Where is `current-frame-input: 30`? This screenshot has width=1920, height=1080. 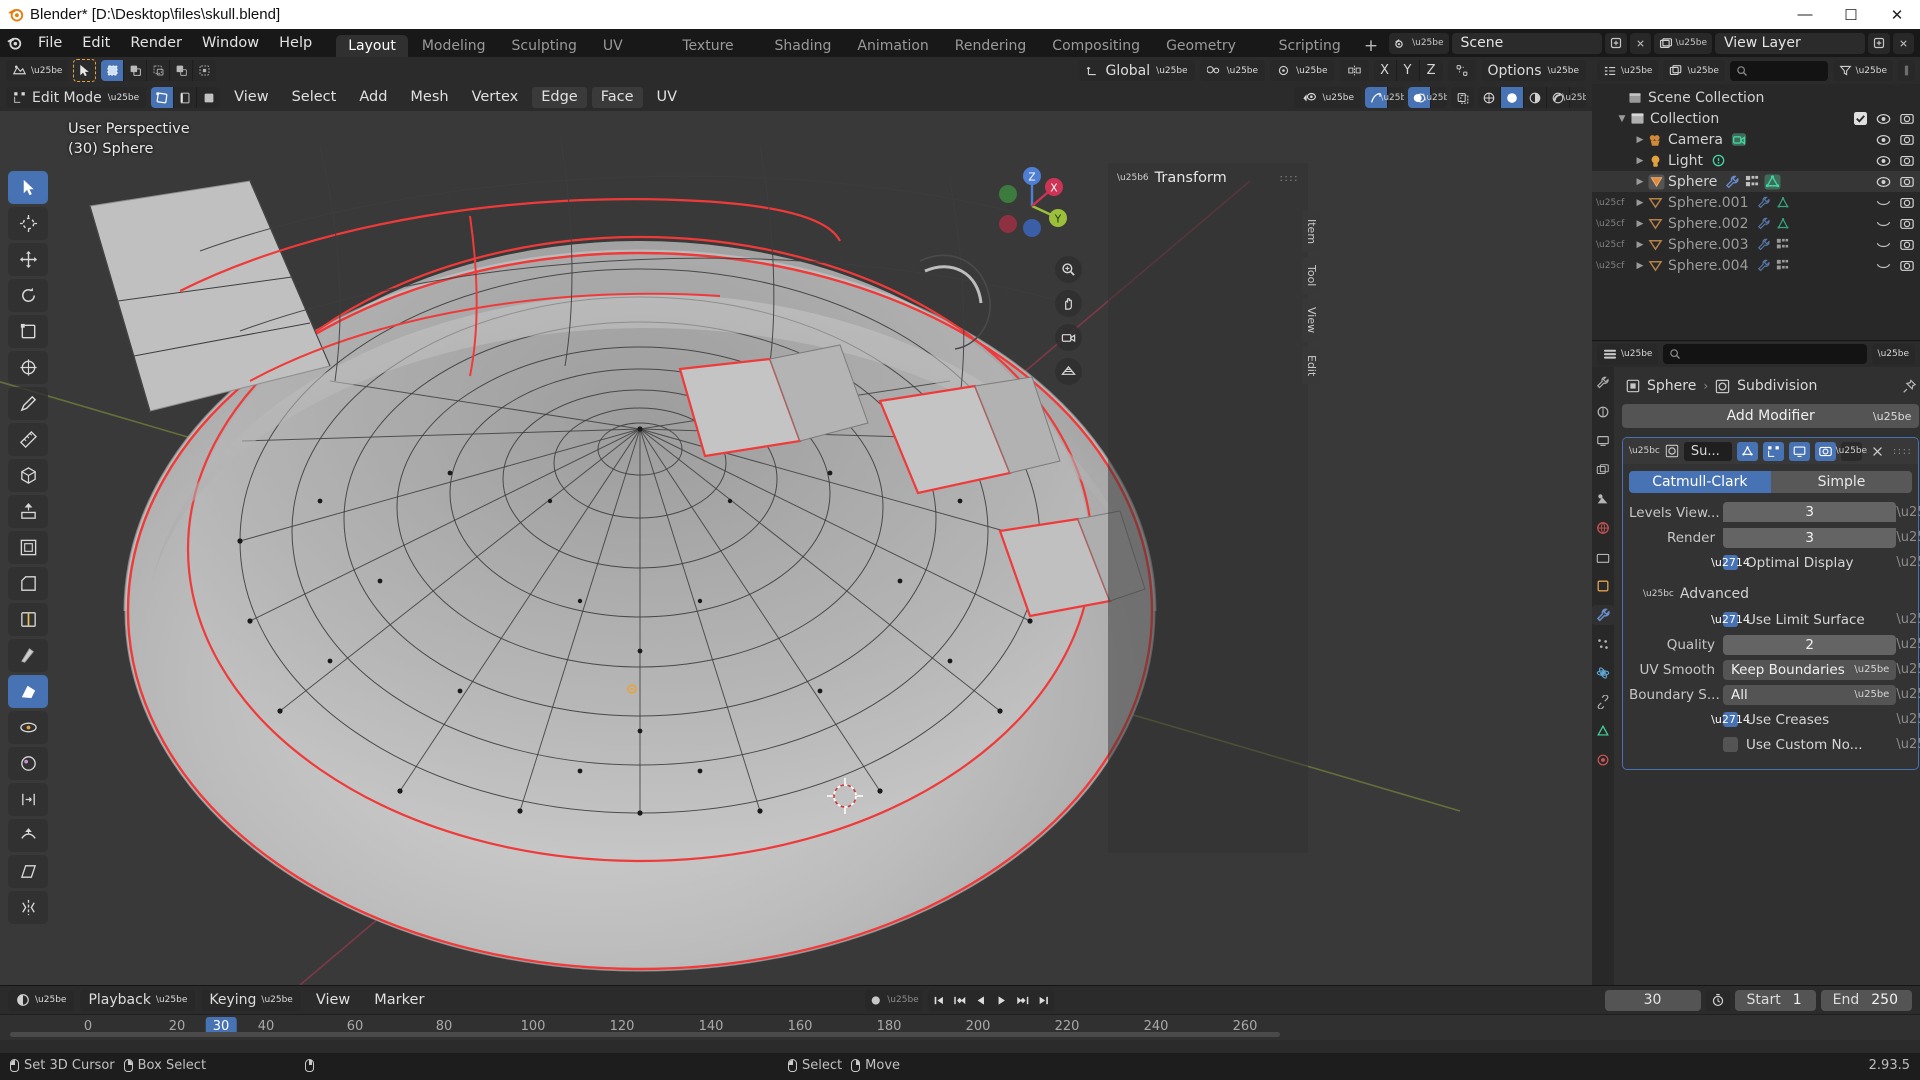 current-frame-input: 30 is located at coordinates (1652, 1000).